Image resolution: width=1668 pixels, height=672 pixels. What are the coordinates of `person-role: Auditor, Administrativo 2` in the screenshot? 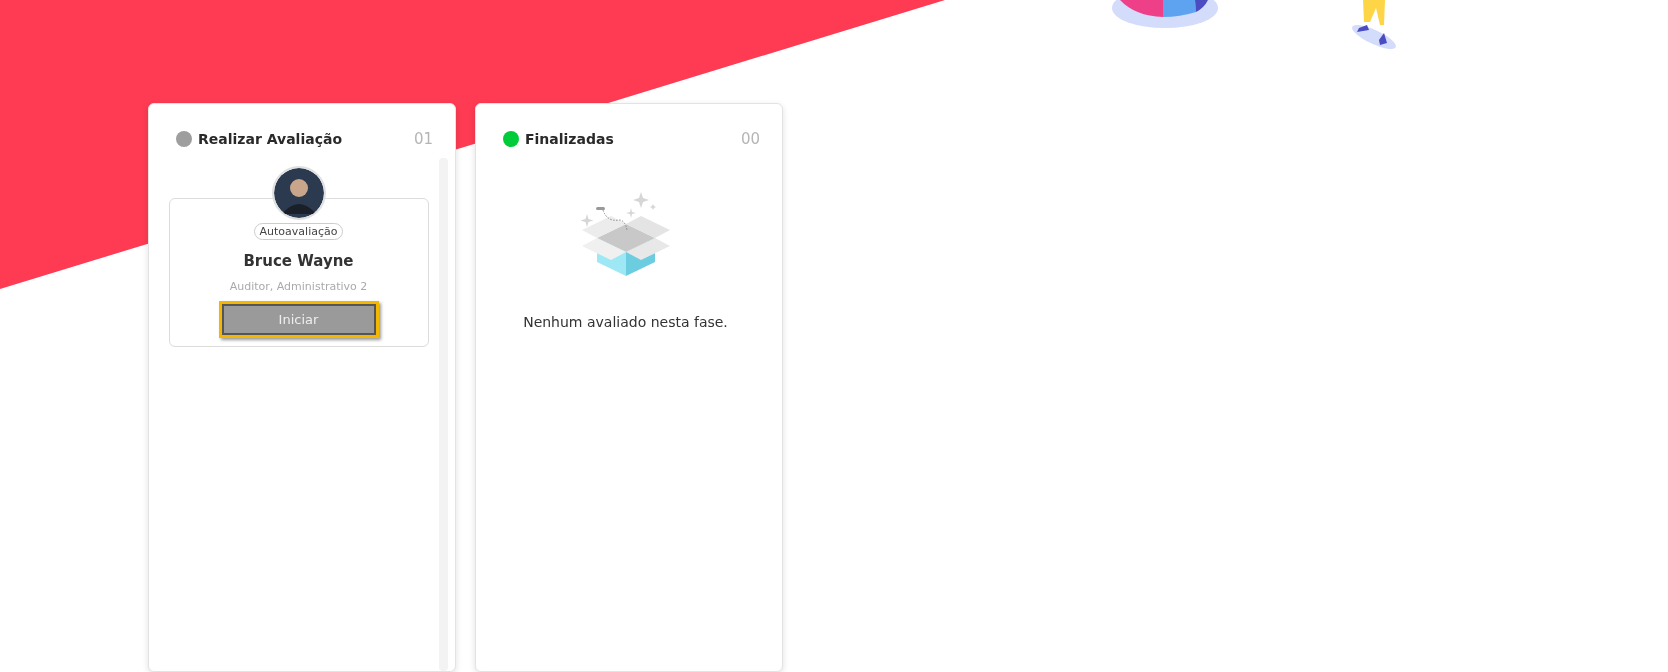 It's located at (298, 286).